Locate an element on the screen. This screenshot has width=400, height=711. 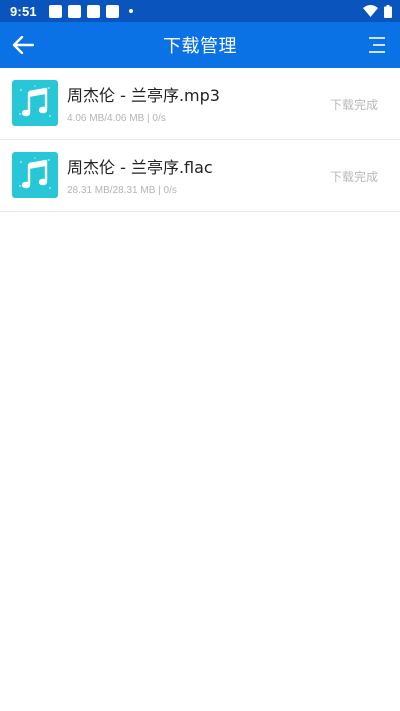
wifi-icon is located at coordinates (370, 11).